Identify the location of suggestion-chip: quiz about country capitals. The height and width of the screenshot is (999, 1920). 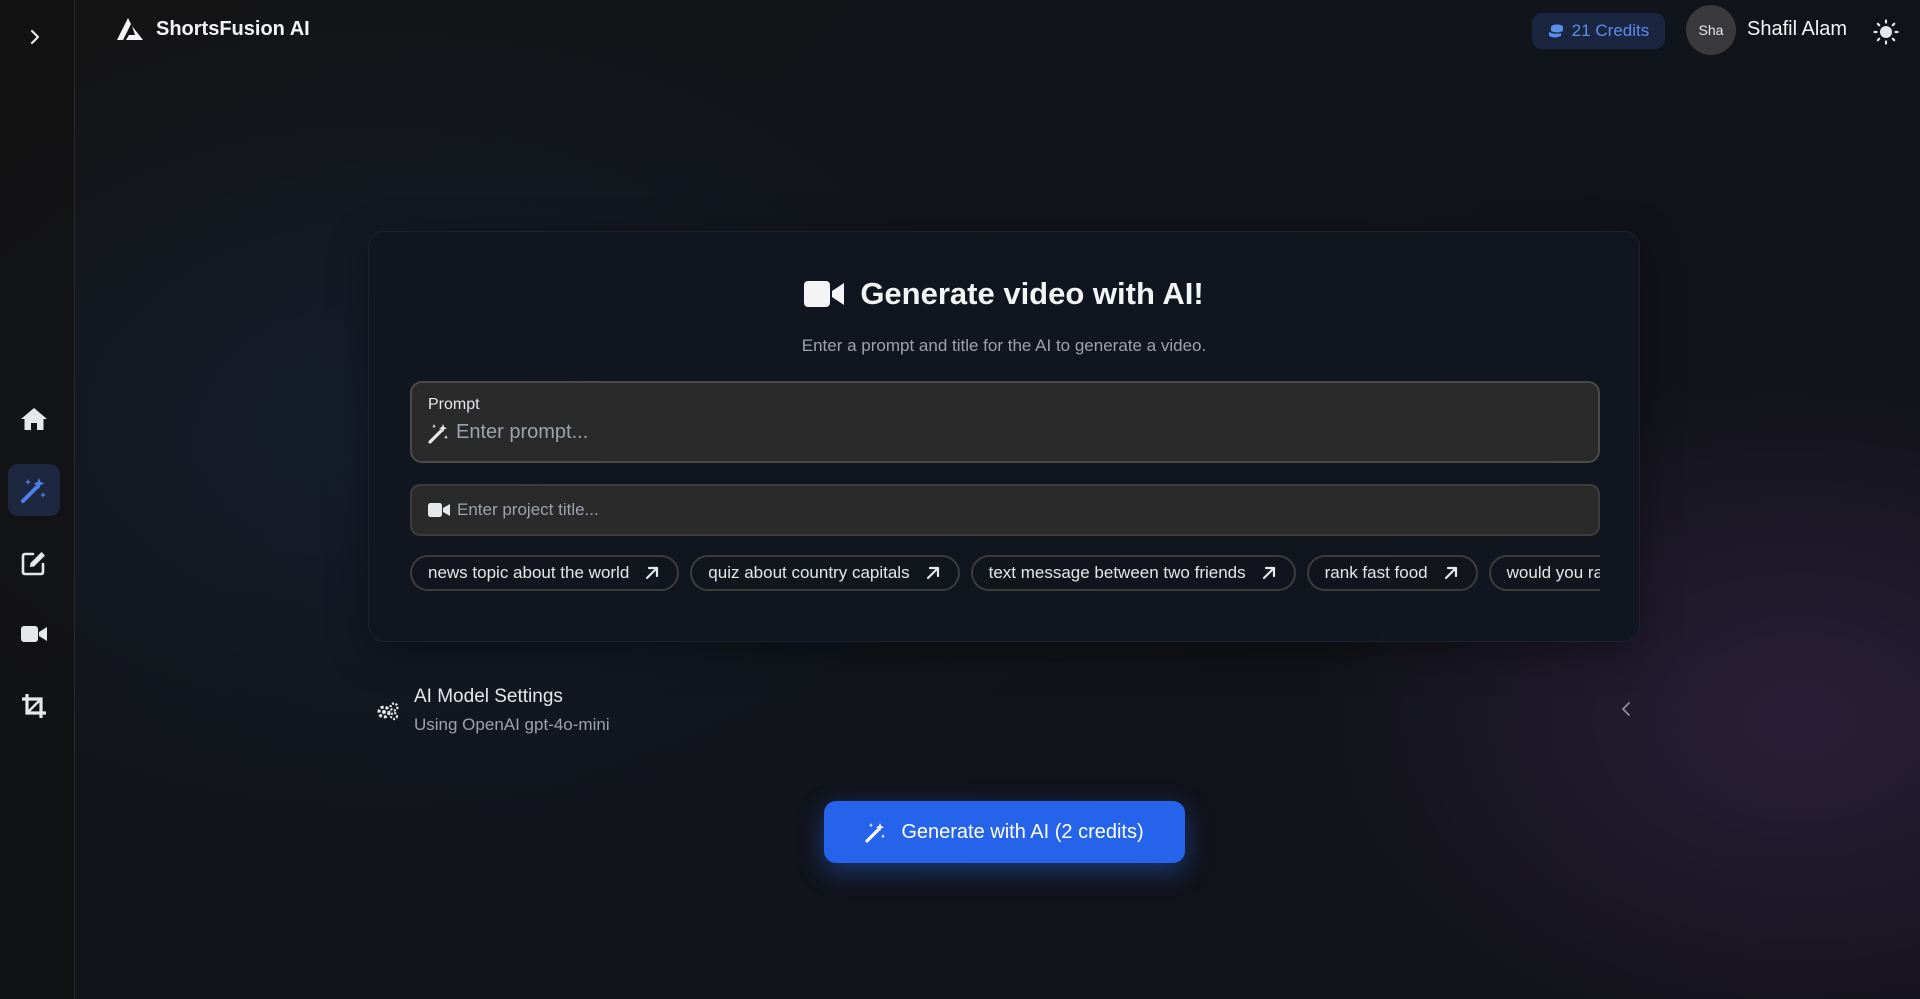
(825, 573).